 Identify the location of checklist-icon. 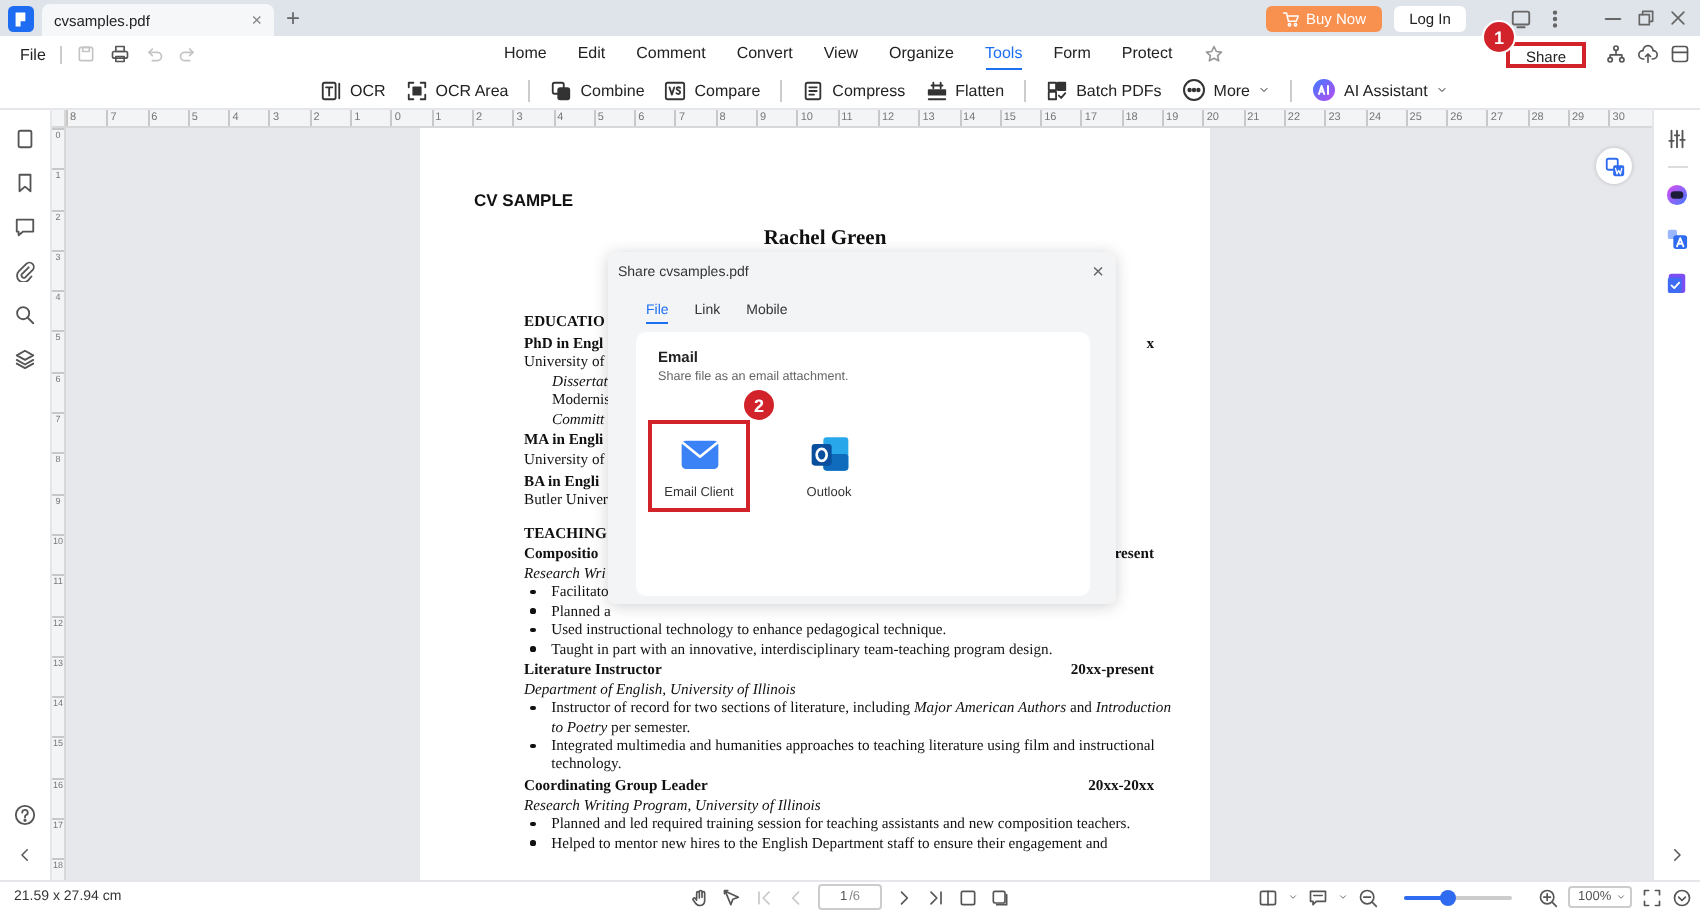
(1677, 283).